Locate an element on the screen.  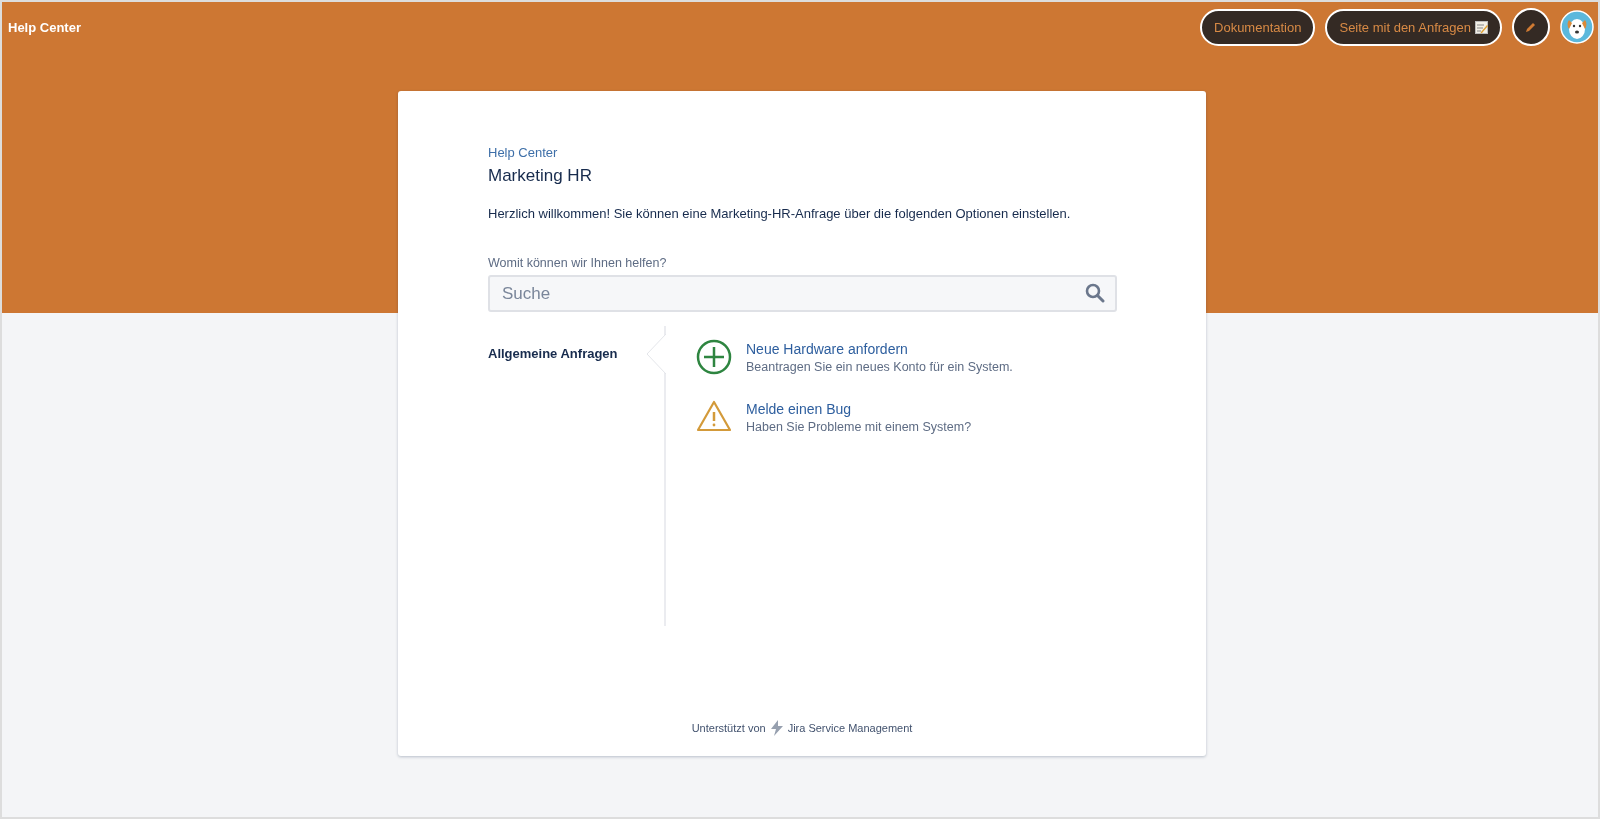
edit-button is located at coordinates (1531, 27).